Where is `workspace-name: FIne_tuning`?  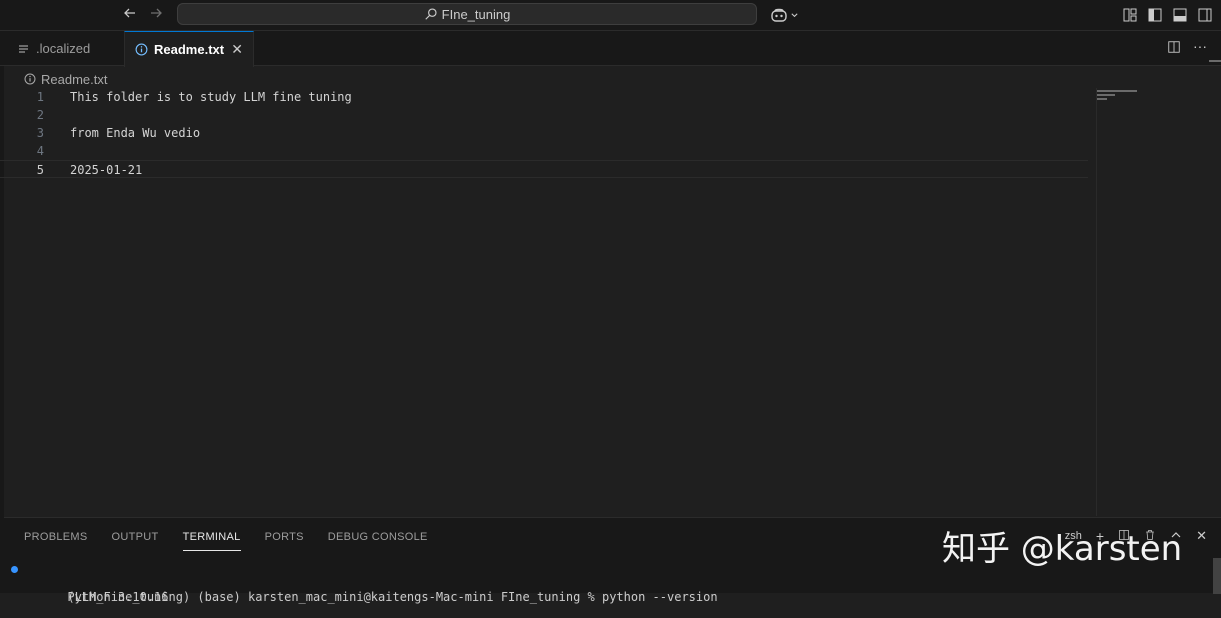
workspace-name: FIne_tuning is located at coordinates (476, 14).